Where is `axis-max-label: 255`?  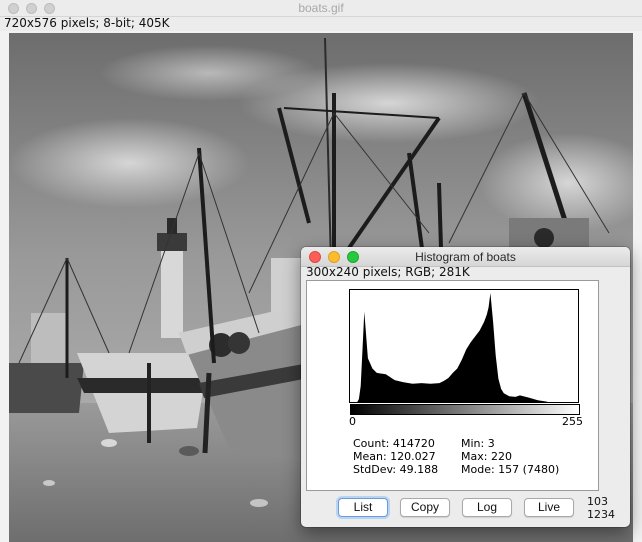
axis-max-label: 255 is located at coordinates (572, 421).